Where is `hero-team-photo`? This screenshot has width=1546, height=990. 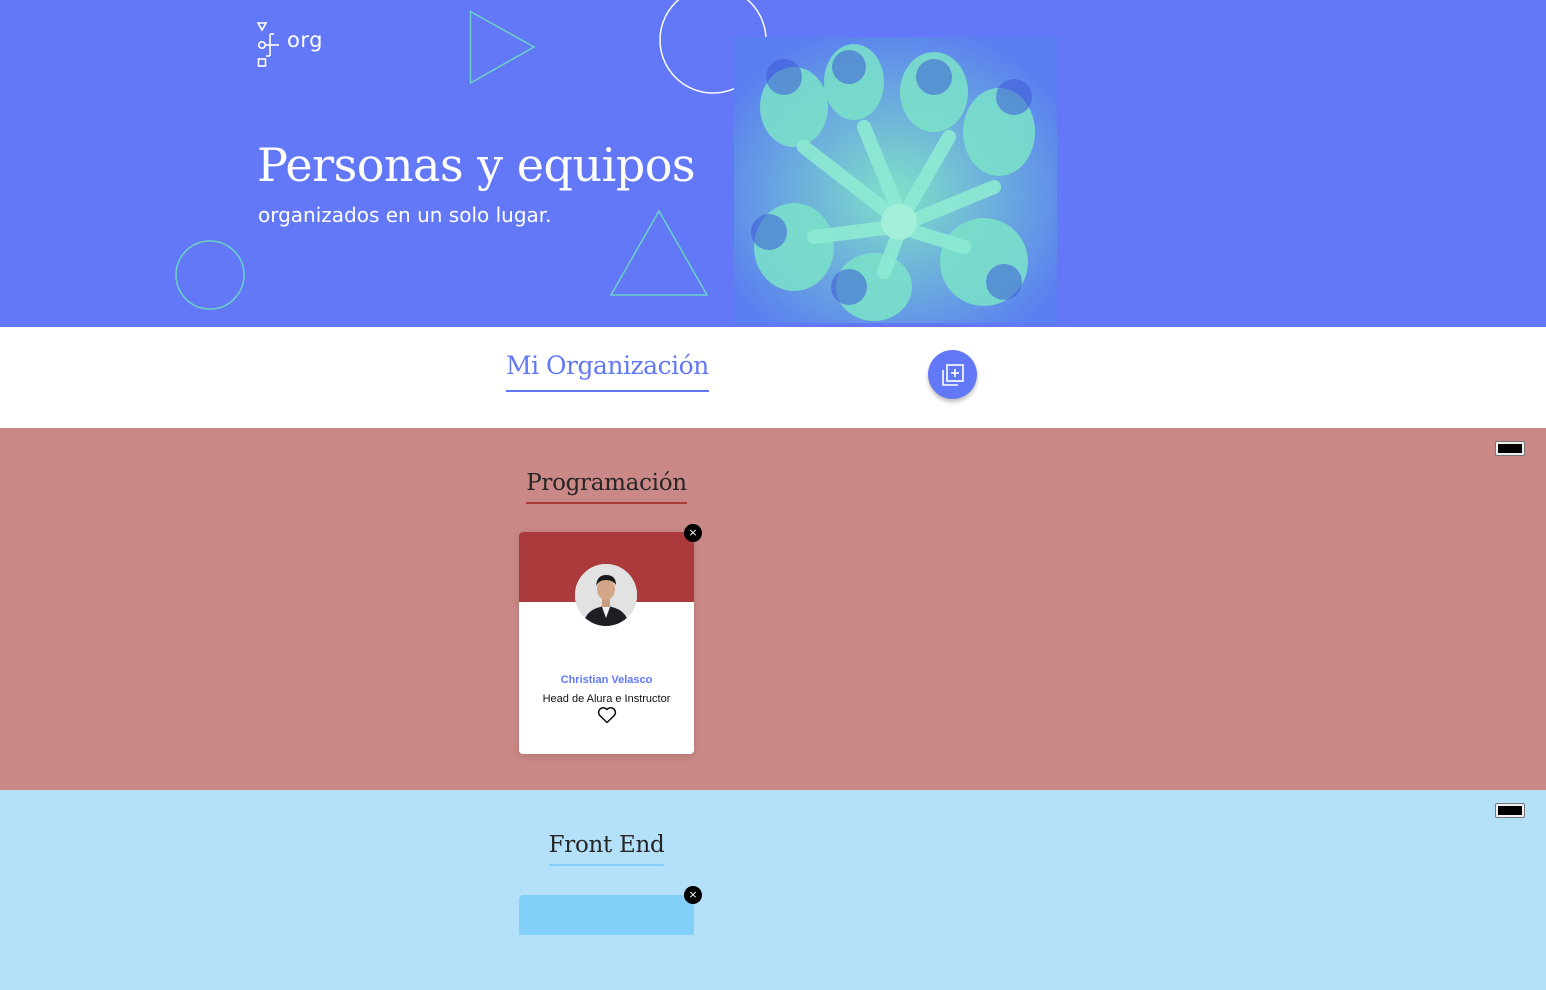
hero-team-photo is located at coordinates (895, 180).